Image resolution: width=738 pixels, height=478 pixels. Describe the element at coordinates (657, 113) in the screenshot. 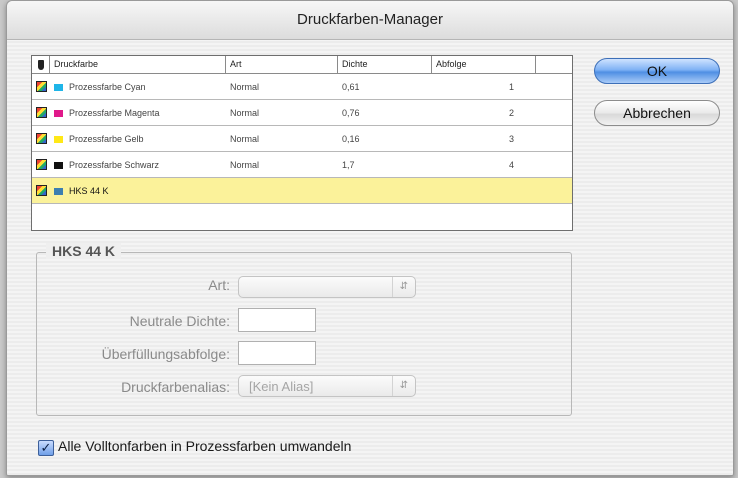

I see `cancel-button: Abbrechen` at that location.